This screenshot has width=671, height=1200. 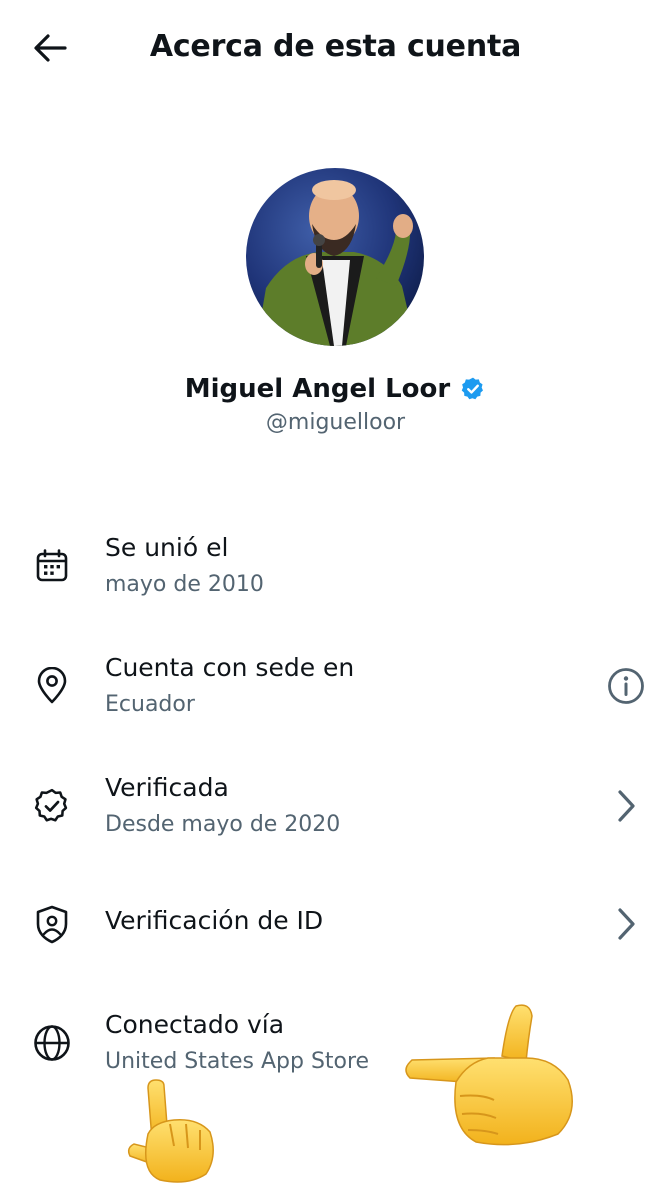 What do you see at coordinates (335, 690) in the screenshot?
I see `row-based-in: Cuenta con sede en Ecuador` at bounding box center [335, 690].